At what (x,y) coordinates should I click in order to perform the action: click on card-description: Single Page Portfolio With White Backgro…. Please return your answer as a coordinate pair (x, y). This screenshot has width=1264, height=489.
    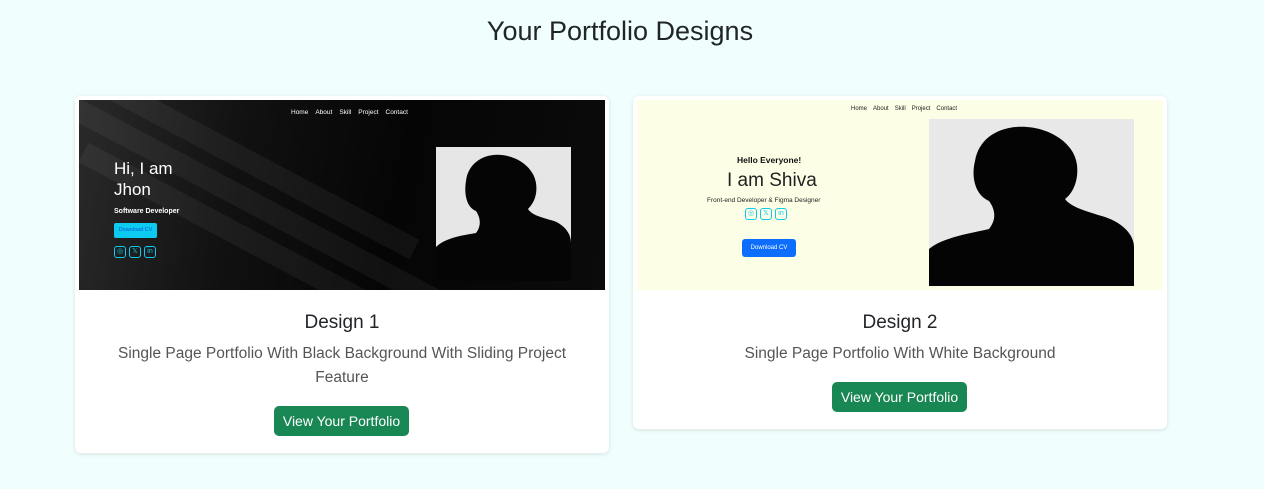
    Looking at the image, I should click on (900, 353).